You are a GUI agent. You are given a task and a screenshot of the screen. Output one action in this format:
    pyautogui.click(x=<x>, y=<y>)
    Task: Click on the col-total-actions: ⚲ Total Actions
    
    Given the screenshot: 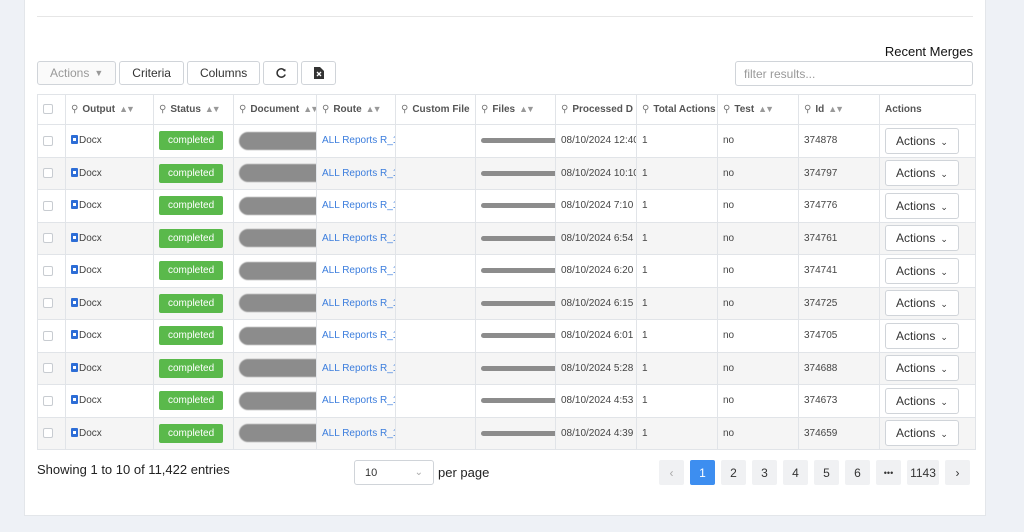 What is the action you would take?
    pyautogui.click(x=677, y=109)
    